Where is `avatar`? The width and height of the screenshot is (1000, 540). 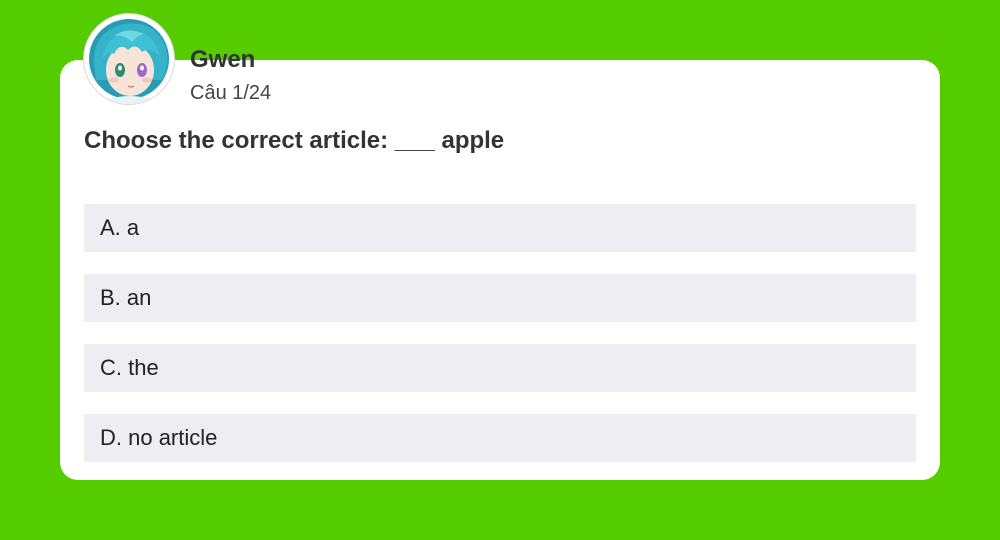 avatar is located at coordinates (129, 59).